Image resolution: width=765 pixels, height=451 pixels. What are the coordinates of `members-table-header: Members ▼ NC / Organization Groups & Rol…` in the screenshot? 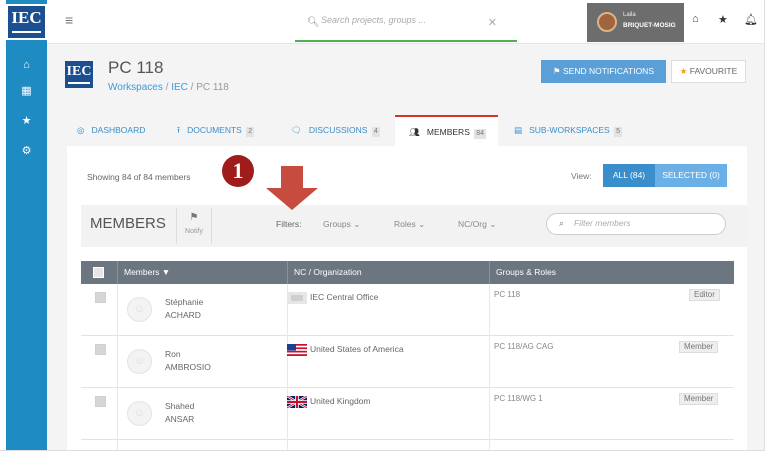 It's located at (407, 272).